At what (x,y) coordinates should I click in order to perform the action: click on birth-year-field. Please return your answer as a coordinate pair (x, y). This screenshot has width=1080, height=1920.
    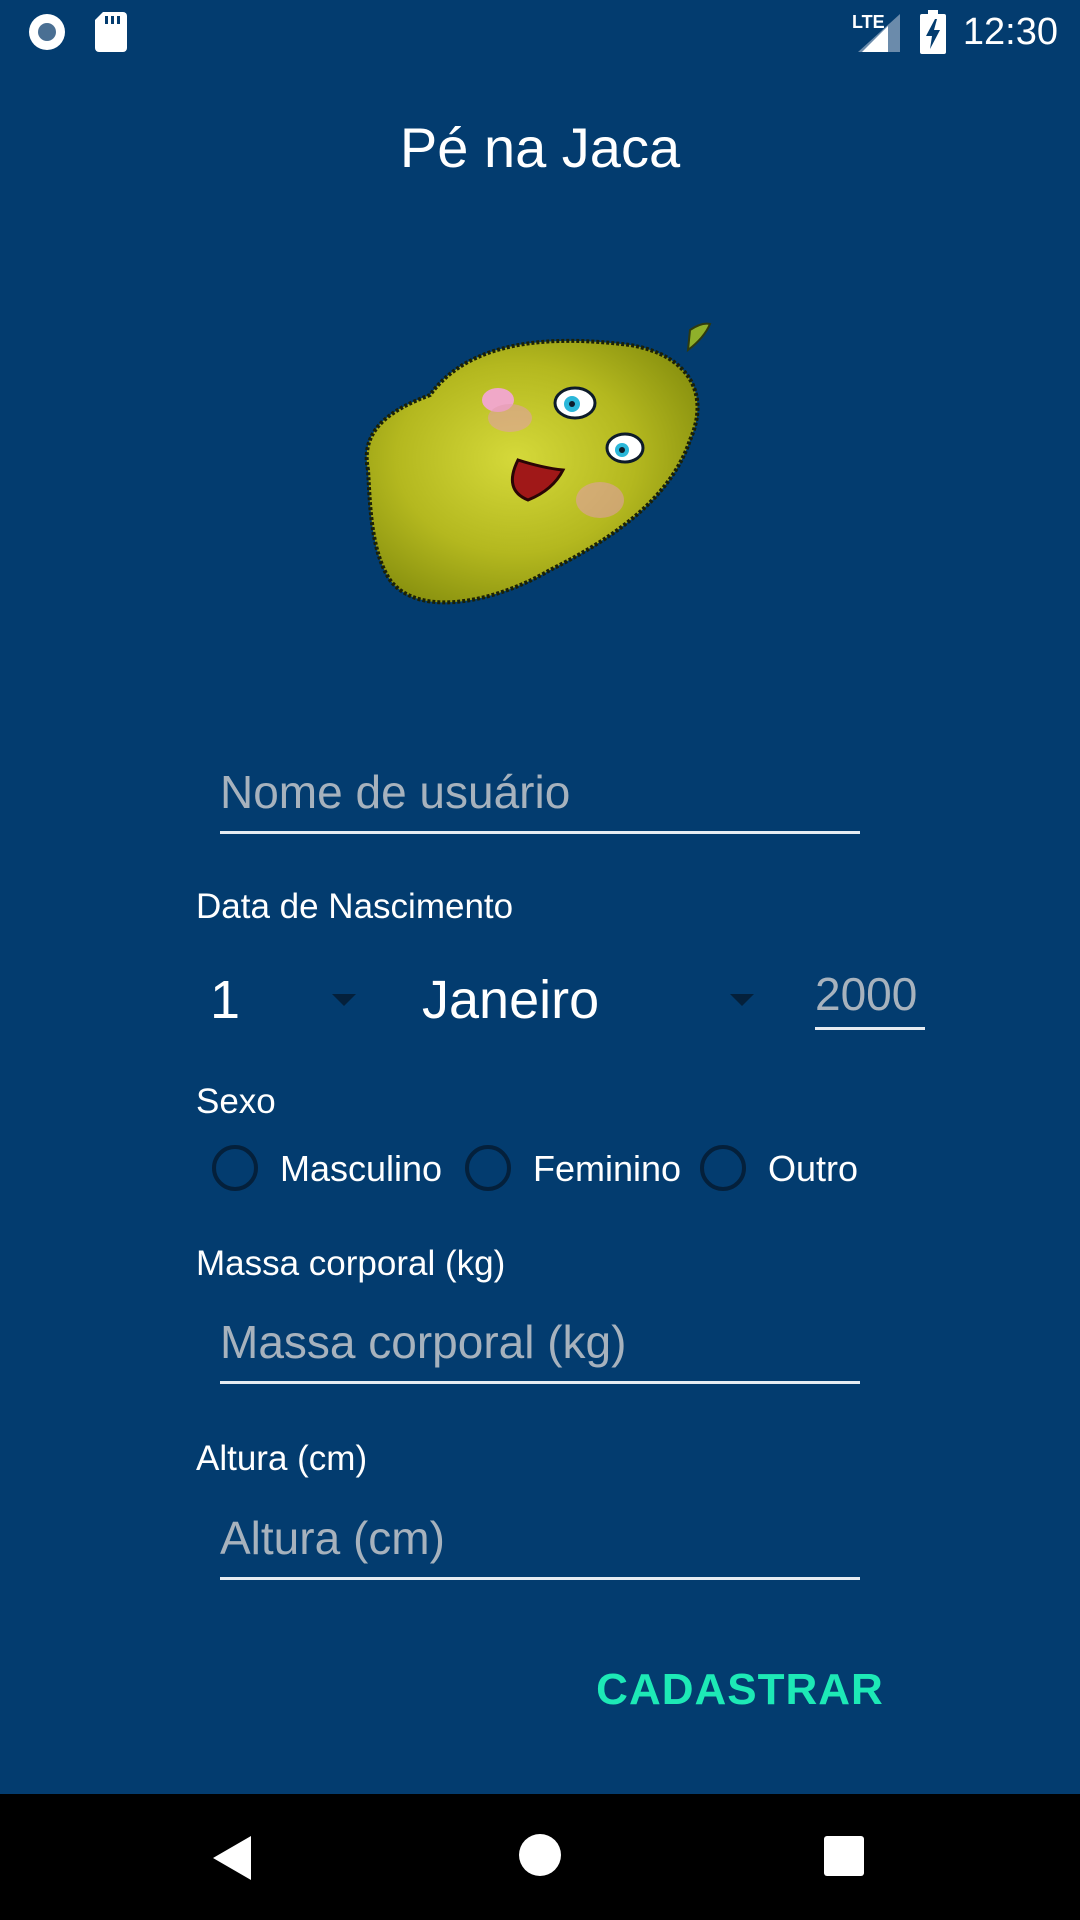
    Looking at the image, I should click on (870, 995).